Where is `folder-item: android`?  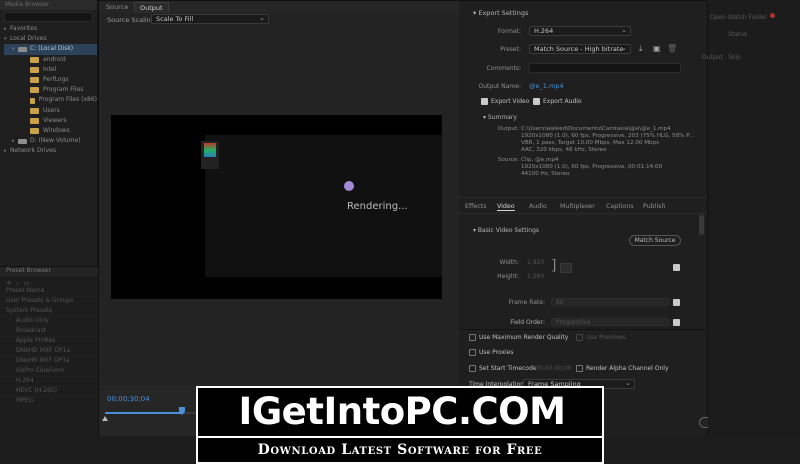
folder-item: android is located at coordinates (50, 60).